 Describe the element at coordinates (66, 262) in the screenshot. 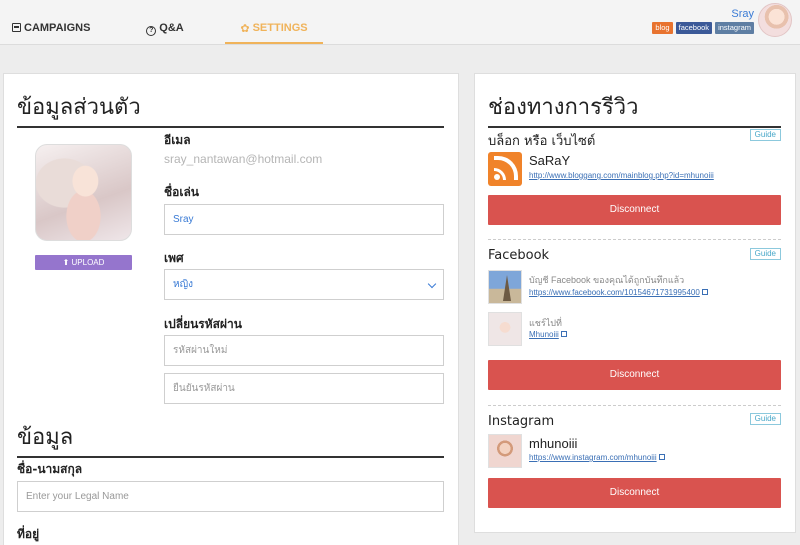

I see `upload-icon: ⬆` at that location.